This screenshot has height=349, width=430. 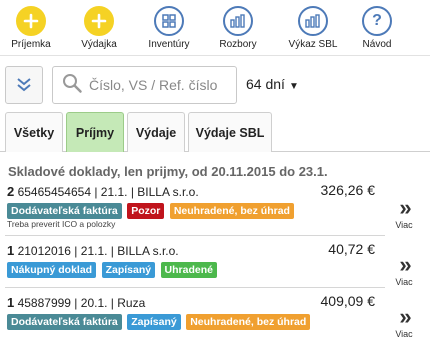 What do you see at coordinates (68, 85) in the screenshot?
I see `search-icon` at bounding box center [68, 85].